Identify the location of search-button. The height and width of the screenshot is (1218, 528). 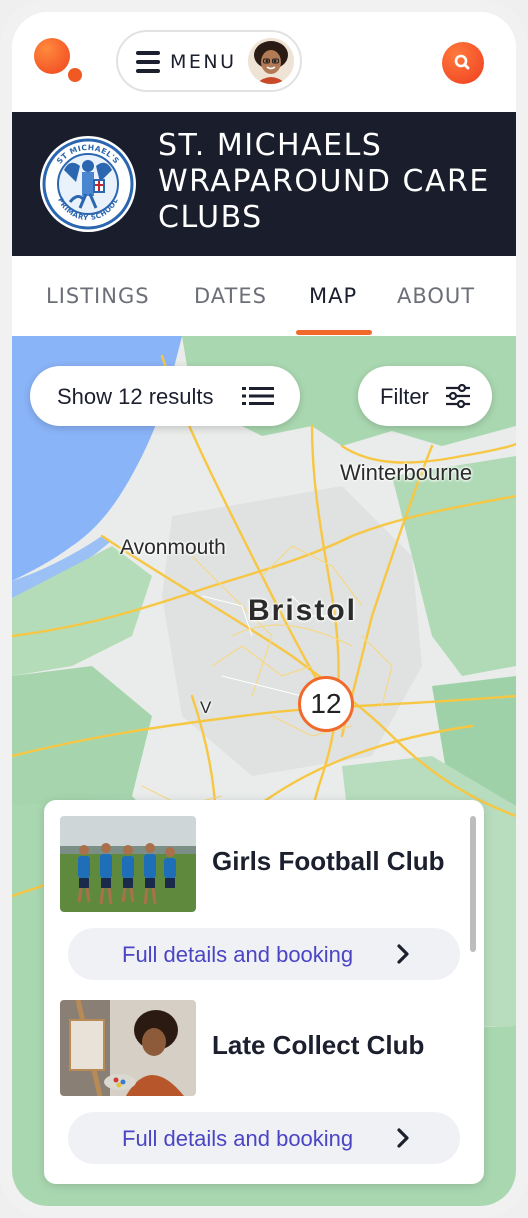
(463, 63).